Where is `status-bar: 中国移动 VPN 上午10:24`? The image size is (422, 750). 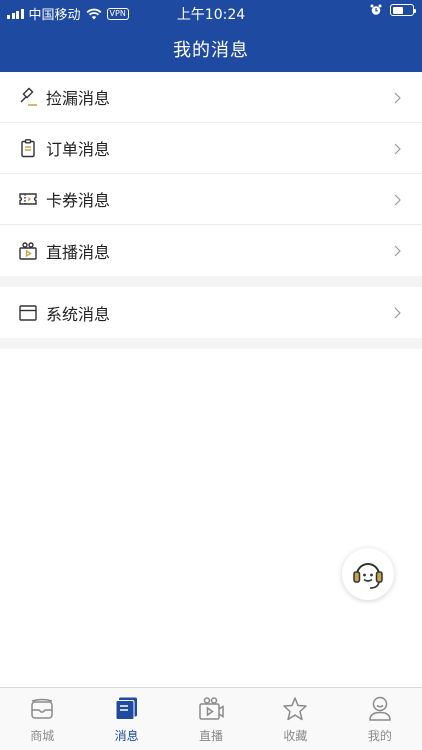
status-bar: 中国移动 VPN 上午10:24 is located at coordinates (211, 12).